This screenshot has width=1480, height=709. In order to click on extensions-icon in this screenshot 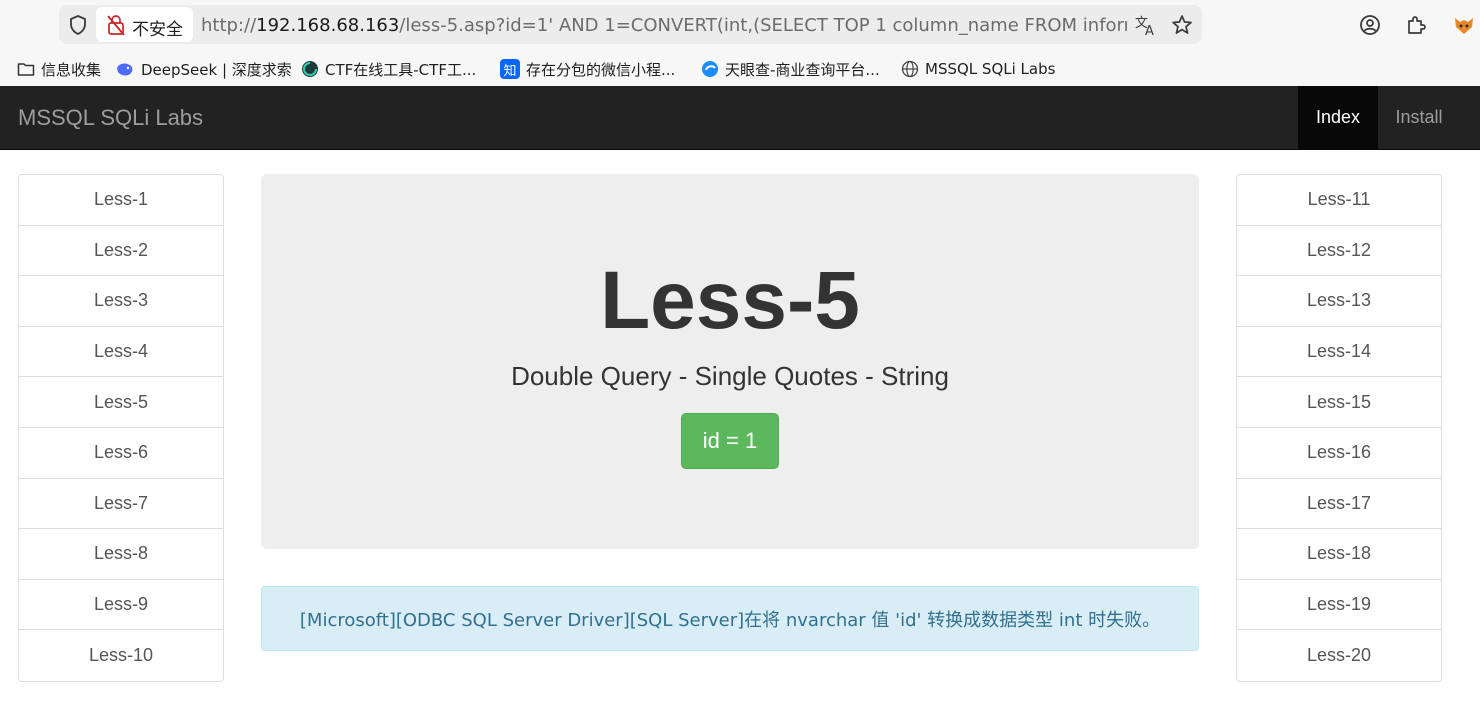, I will do `click(1416, 25)`.